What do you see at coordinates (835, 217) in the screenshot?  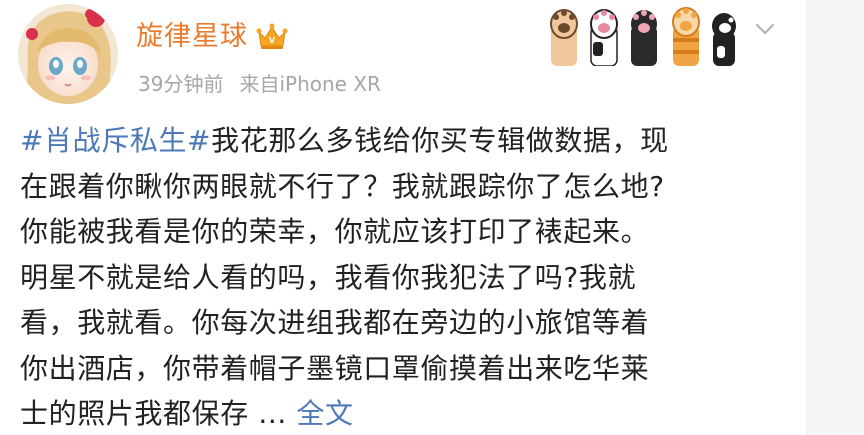 I see `right-gutter` at bounding box center [835, 217].